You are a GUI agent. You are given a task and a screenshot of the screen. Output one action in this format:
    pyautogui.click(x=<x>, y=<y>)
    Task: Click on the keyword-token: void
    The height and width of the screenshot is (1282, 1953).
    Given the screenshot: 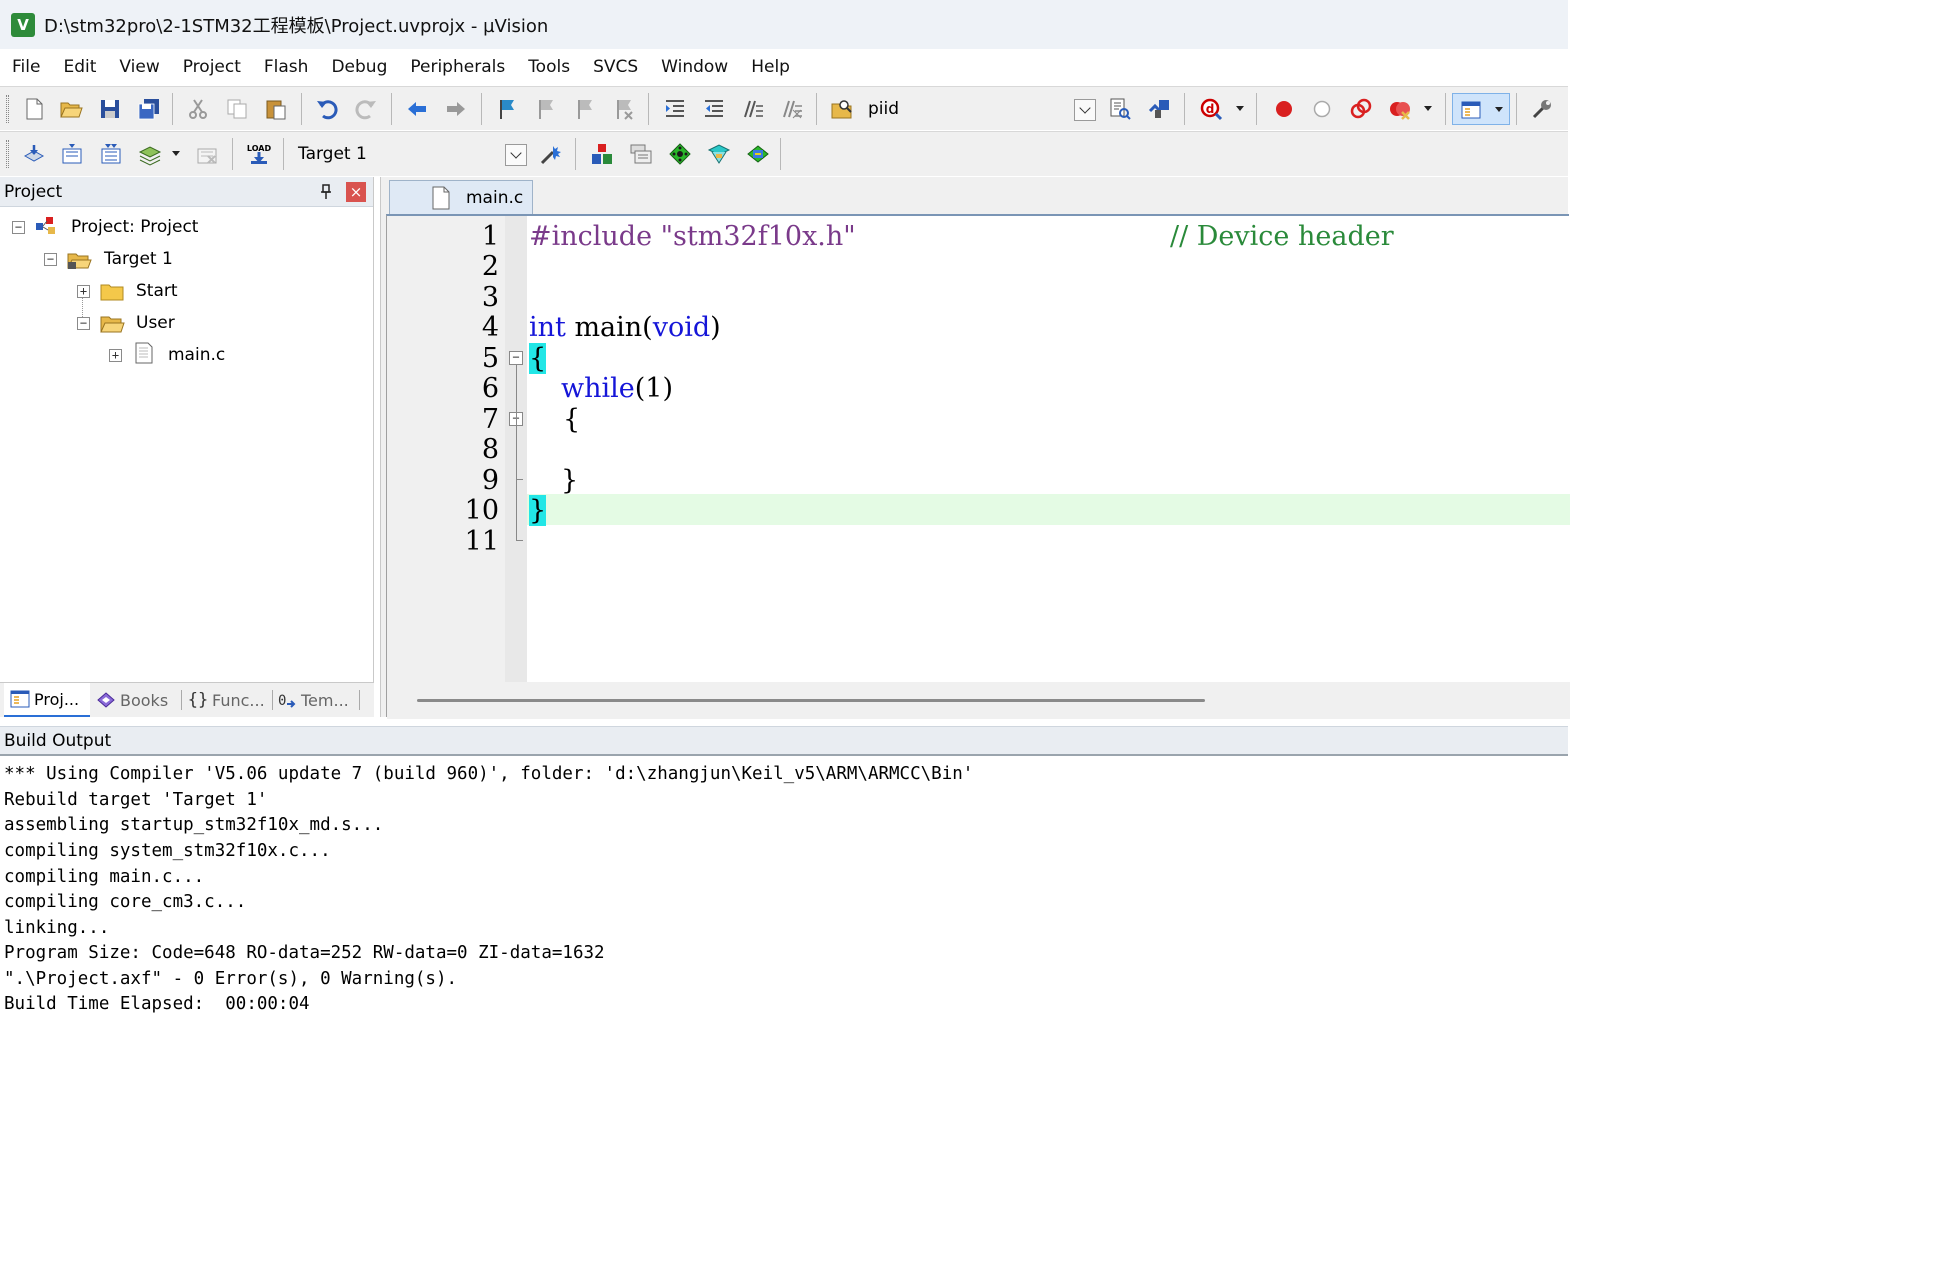 What is the action you would take?
    pyautogui.click(x=681, y=327)
    